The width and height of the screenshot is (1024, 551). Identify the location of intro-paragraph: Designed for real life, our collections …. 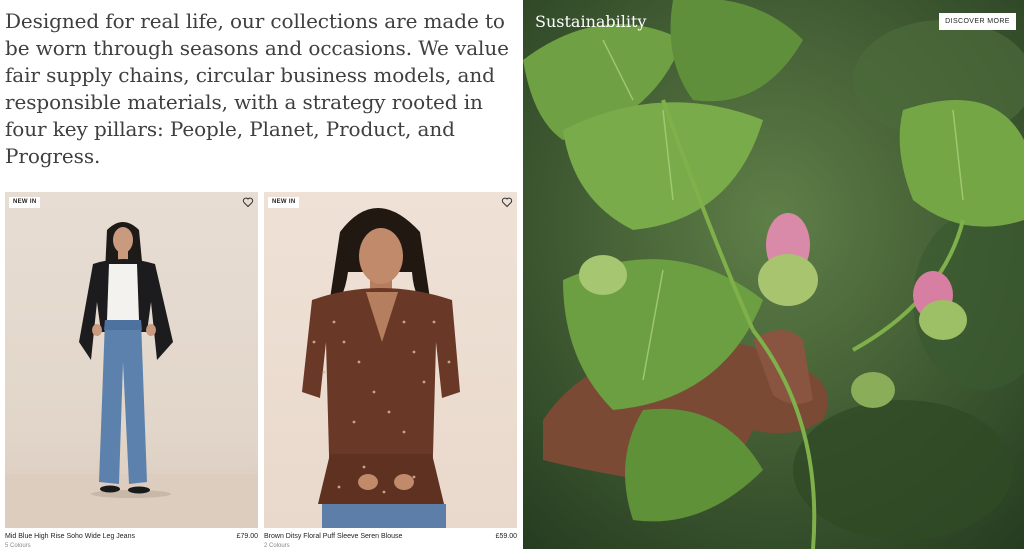
(257, 88).